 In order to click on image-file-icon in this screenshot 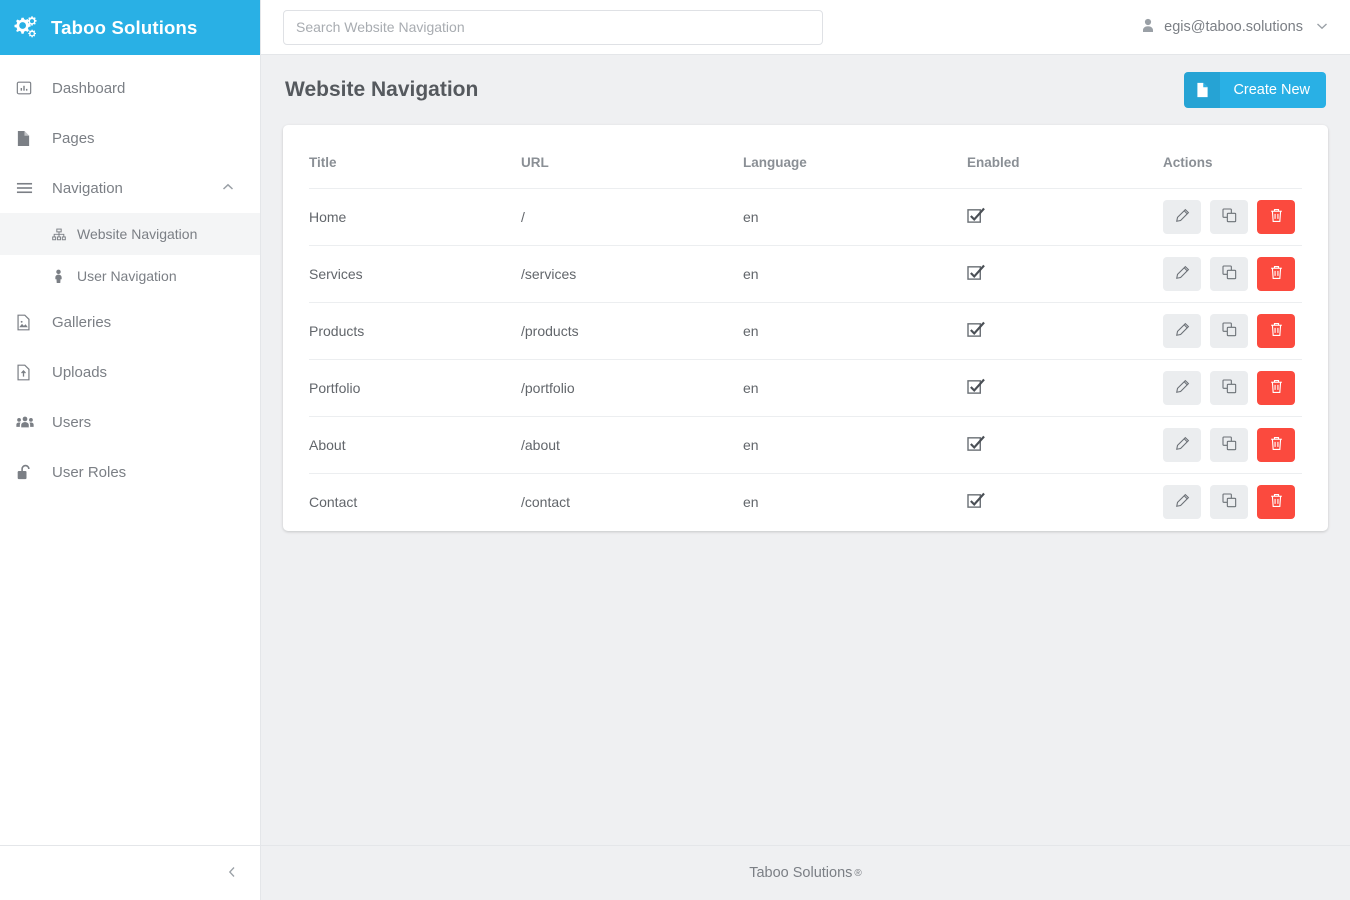, I will do `click(31, 322)`.